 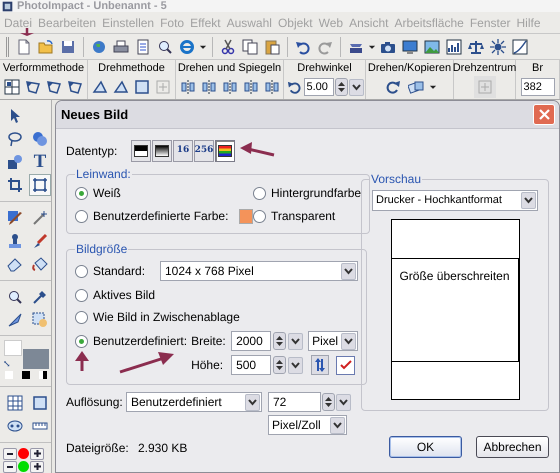 I want to click on shapes-icon, so click(x=15, y=162).